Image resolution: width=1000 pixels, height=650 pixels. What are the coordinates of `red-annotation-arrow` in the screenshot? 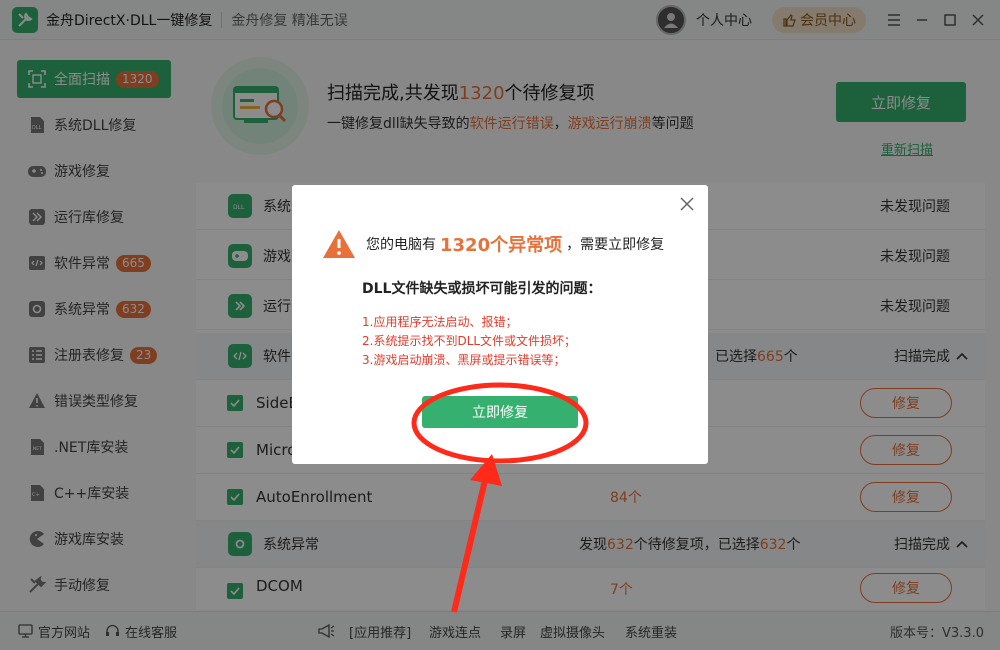 It's located at (476, 533).